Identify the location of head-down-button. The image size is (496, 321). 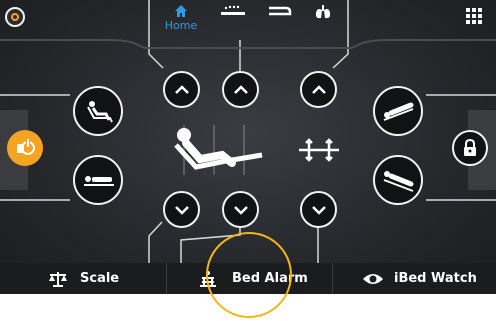
(181, 209).